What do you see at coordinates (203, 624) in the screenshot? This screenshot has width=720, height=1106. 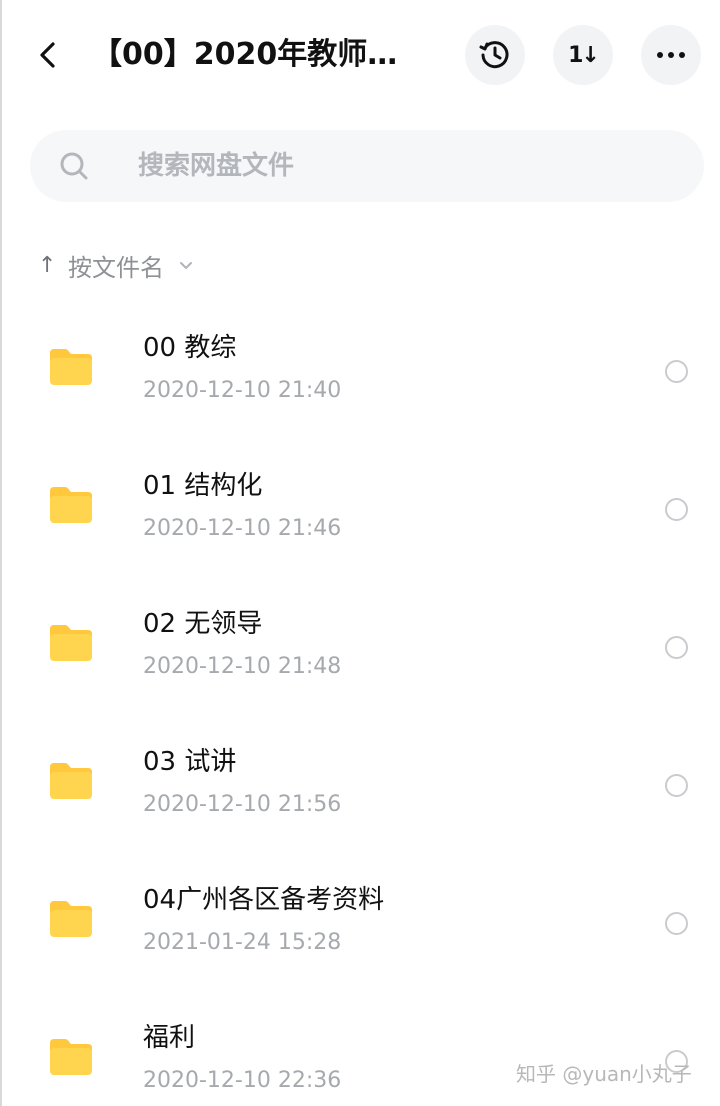 I see `file-name: 02 无领导` at bounding box center [203, 624].